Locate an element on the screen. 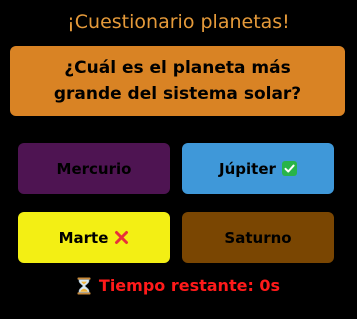 This screenshot has width=357, height=319. answer-button-mercurio: Mercurio is located at coordinates (94, 168).